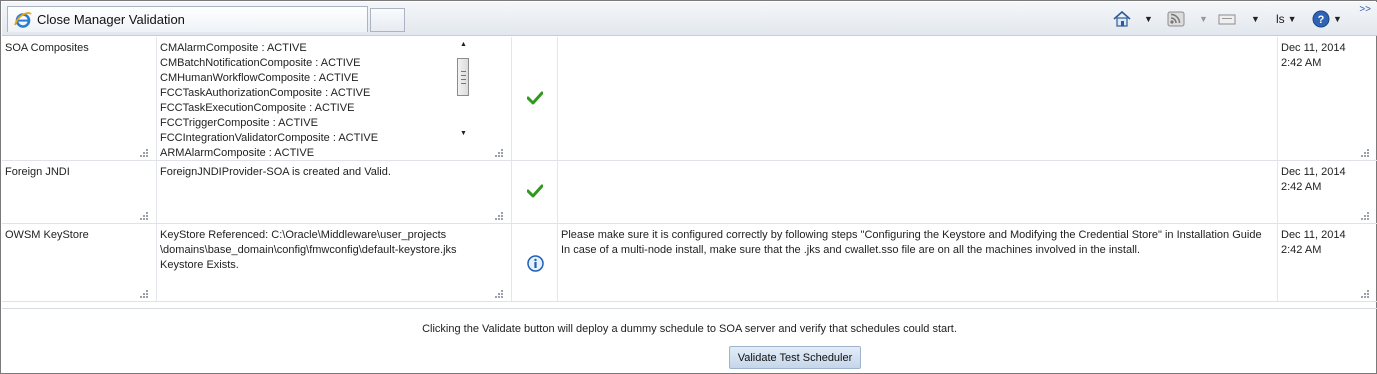  I want to click on component-name: OWSM KeyStore, so click(47, 235).